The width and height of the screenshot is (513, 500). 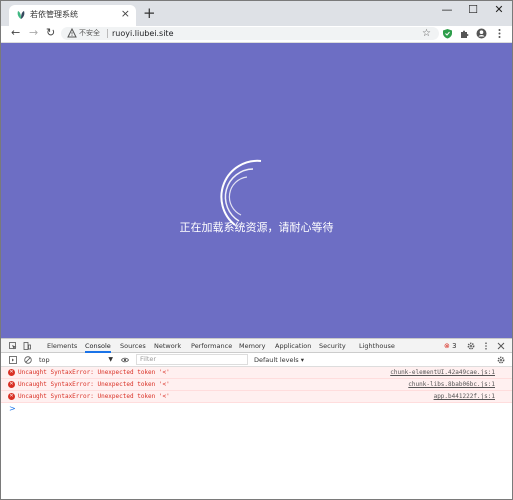 What do you see at coordinates (293, 346) in the screenshot?
I see `tab-application: Application` at bounding box center [293, 346].